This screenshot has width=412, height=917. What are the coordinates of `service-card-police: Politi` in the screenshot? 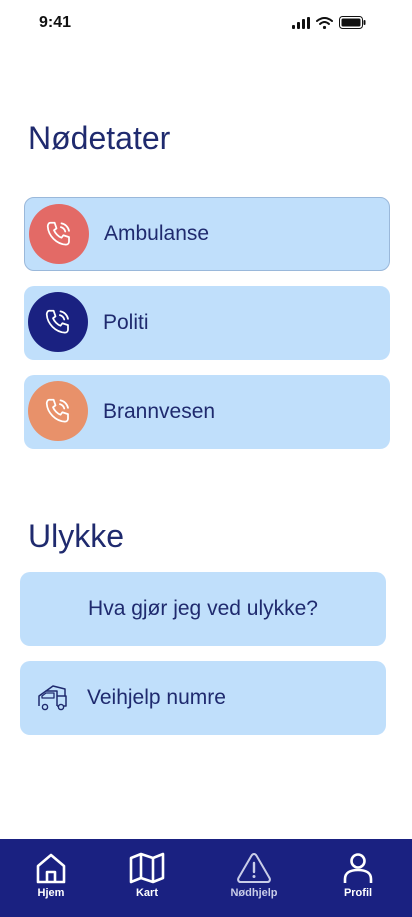 It's located at (207, 323).